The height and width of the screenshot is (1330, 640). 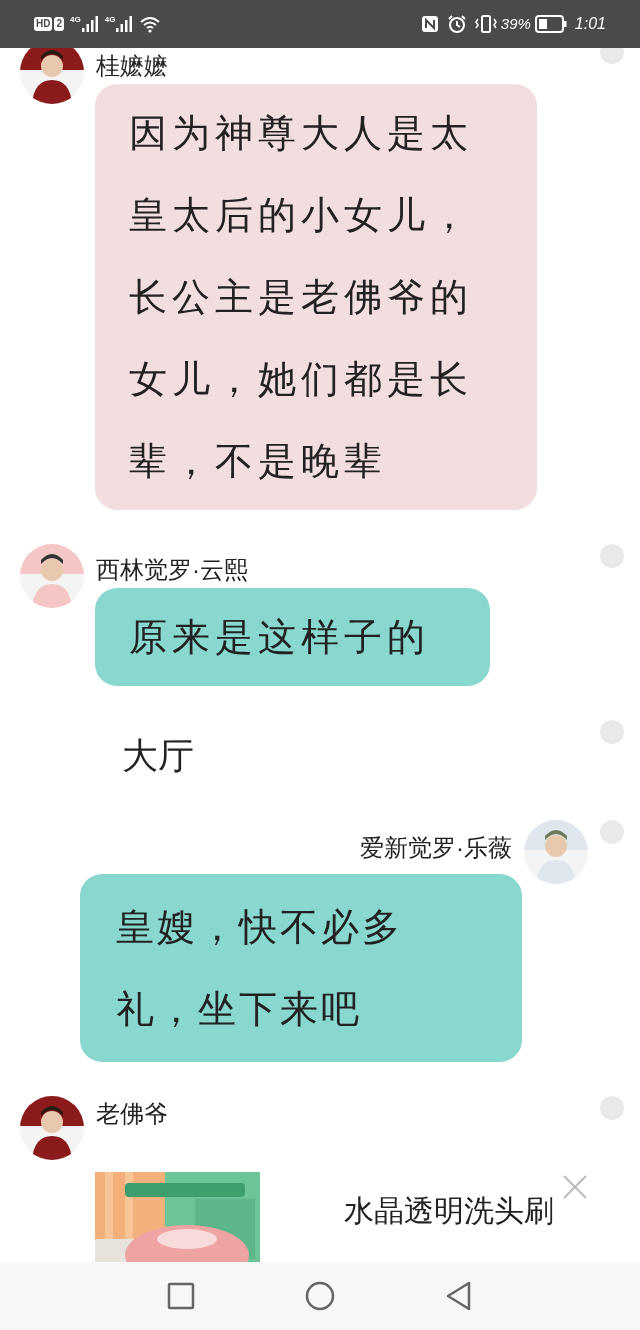 What do you see at coordinates (132, 1114) in the screenshot?
I see `sender-name: 老佛爷` at bounding box center [132, 1114].